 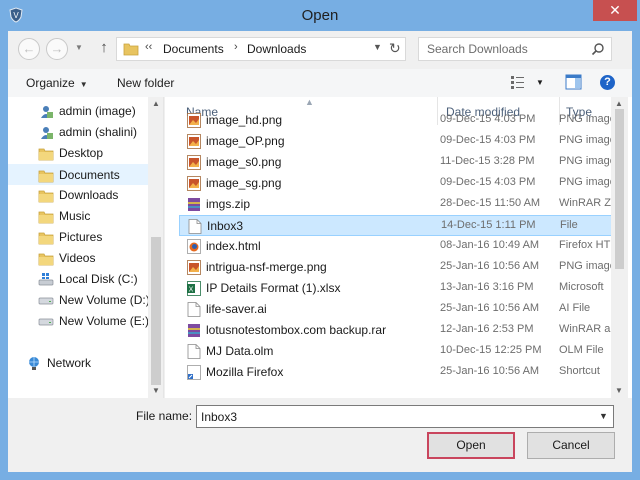 What do you see at coordinates (615, 10) in the screenshot?
I see `close-button: ✕` at bounding box center [615, 10].